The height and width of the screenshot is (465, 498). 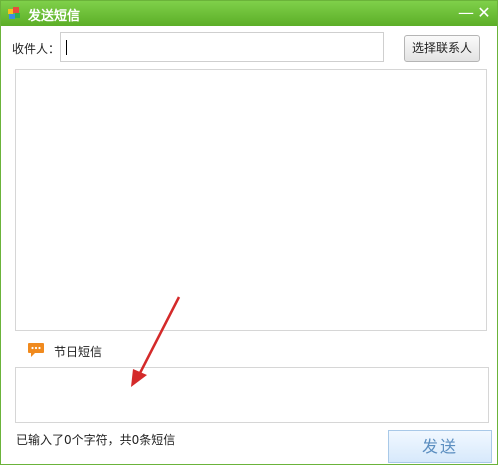 What do you see at coordinates (78, 351) in the screenshot?
I see `holiday-sms-link: 节日短信` at bounding box center [78, 351].